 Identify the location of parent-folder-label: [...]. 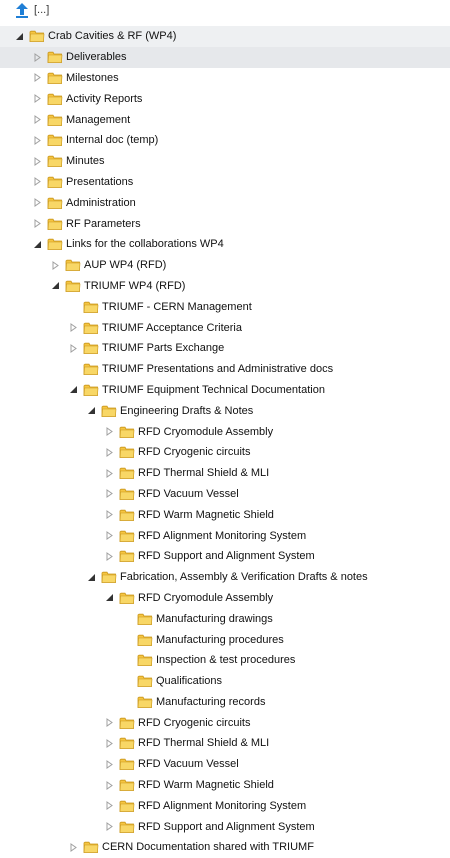
(42, 10).